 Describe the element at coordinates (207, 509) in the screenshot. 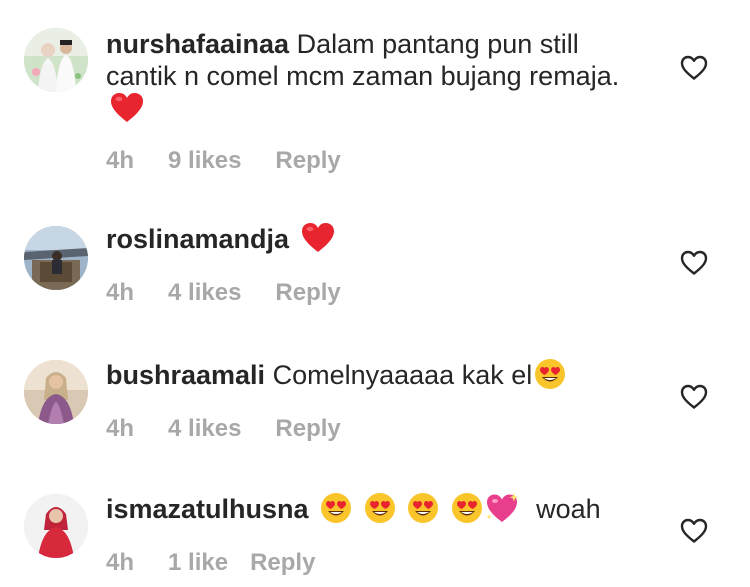

I see `comment-username: ismazatulhusna` at that location.